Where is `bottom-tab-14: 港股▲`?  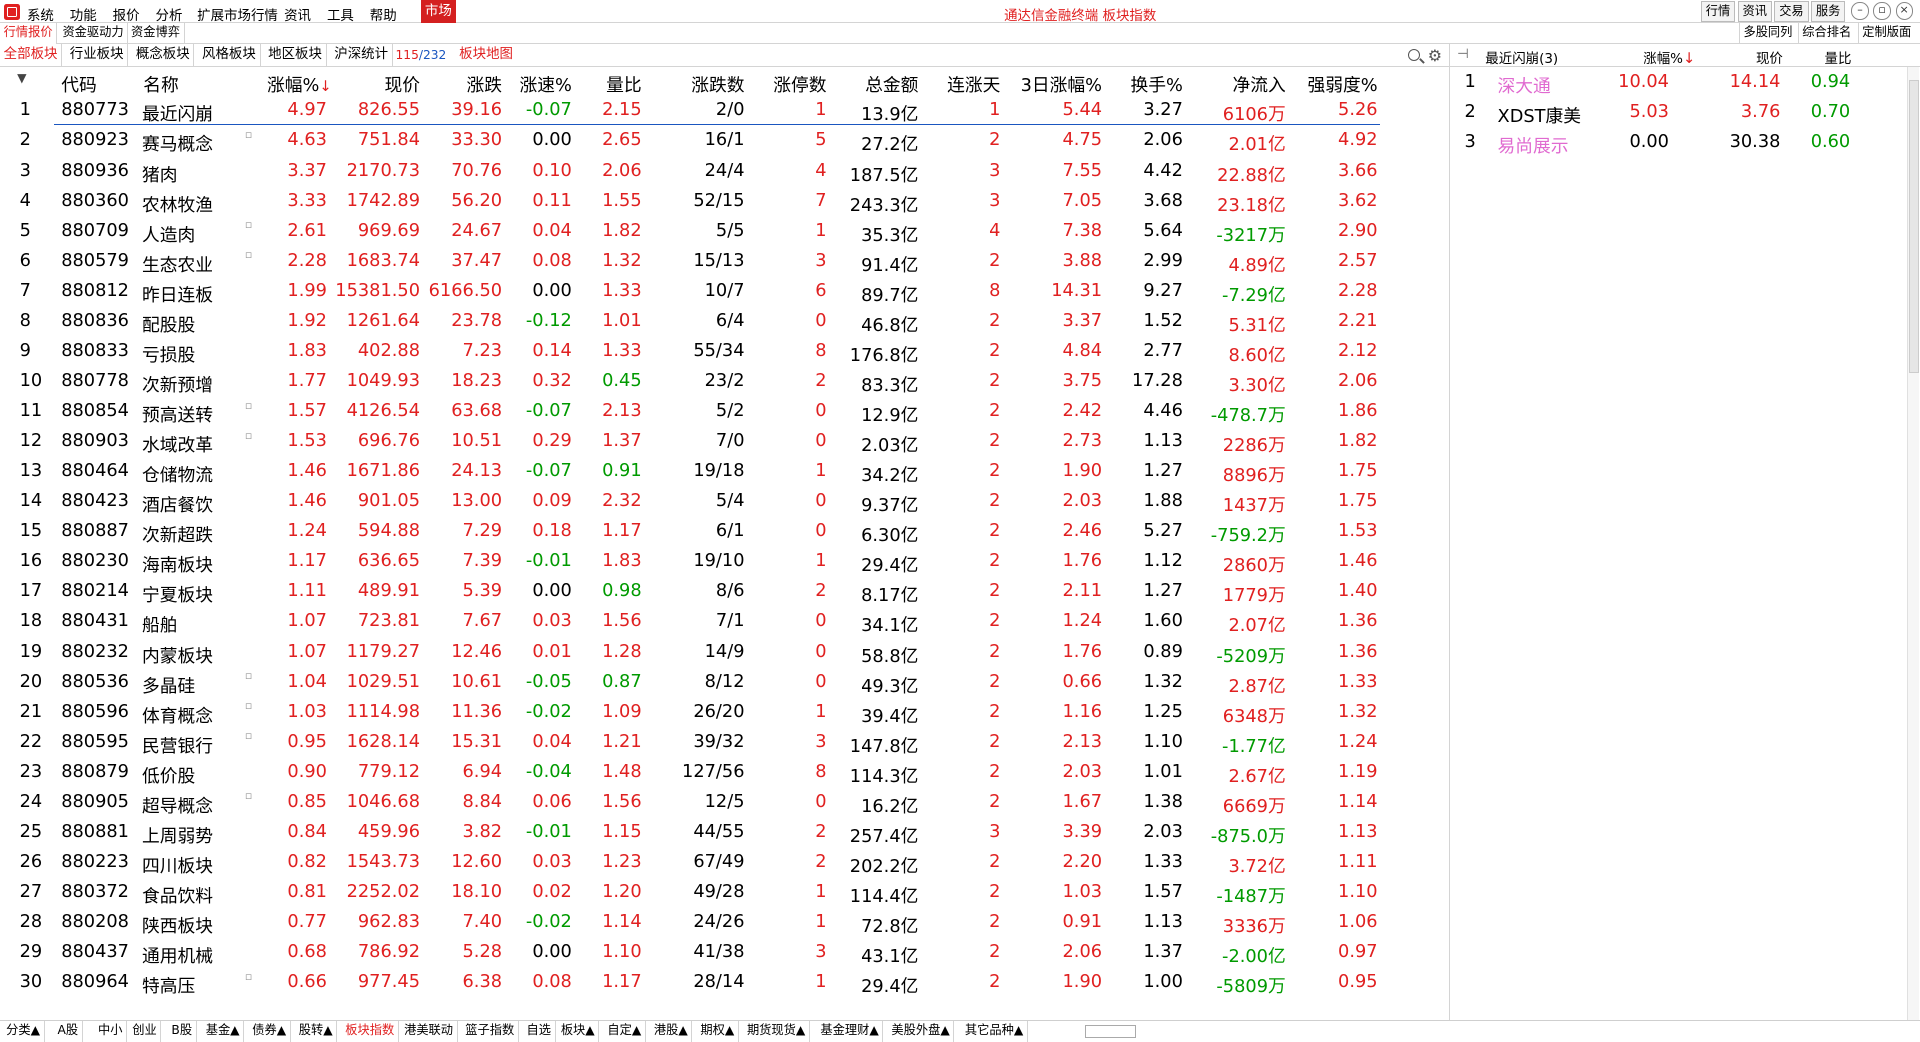
bottom-tab-14: 港股▲ is located at coordinates (671, 1031).